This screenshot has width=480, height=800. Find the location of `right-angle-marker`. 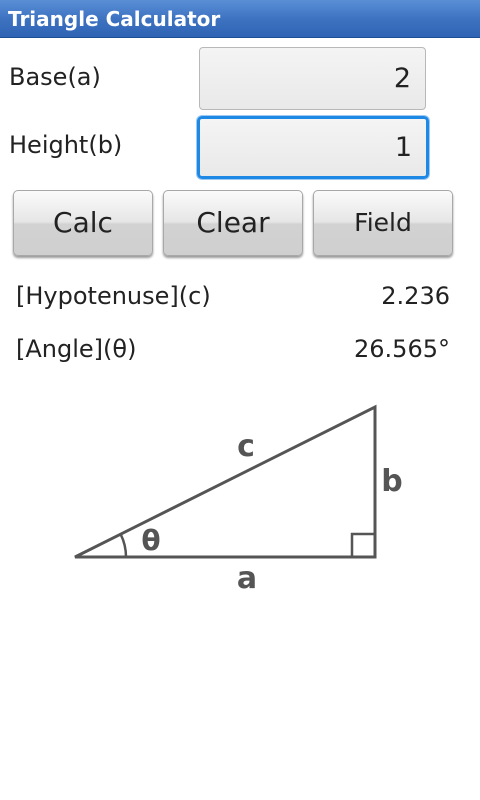

right-angle-marker is located at coordinates (363, 545).